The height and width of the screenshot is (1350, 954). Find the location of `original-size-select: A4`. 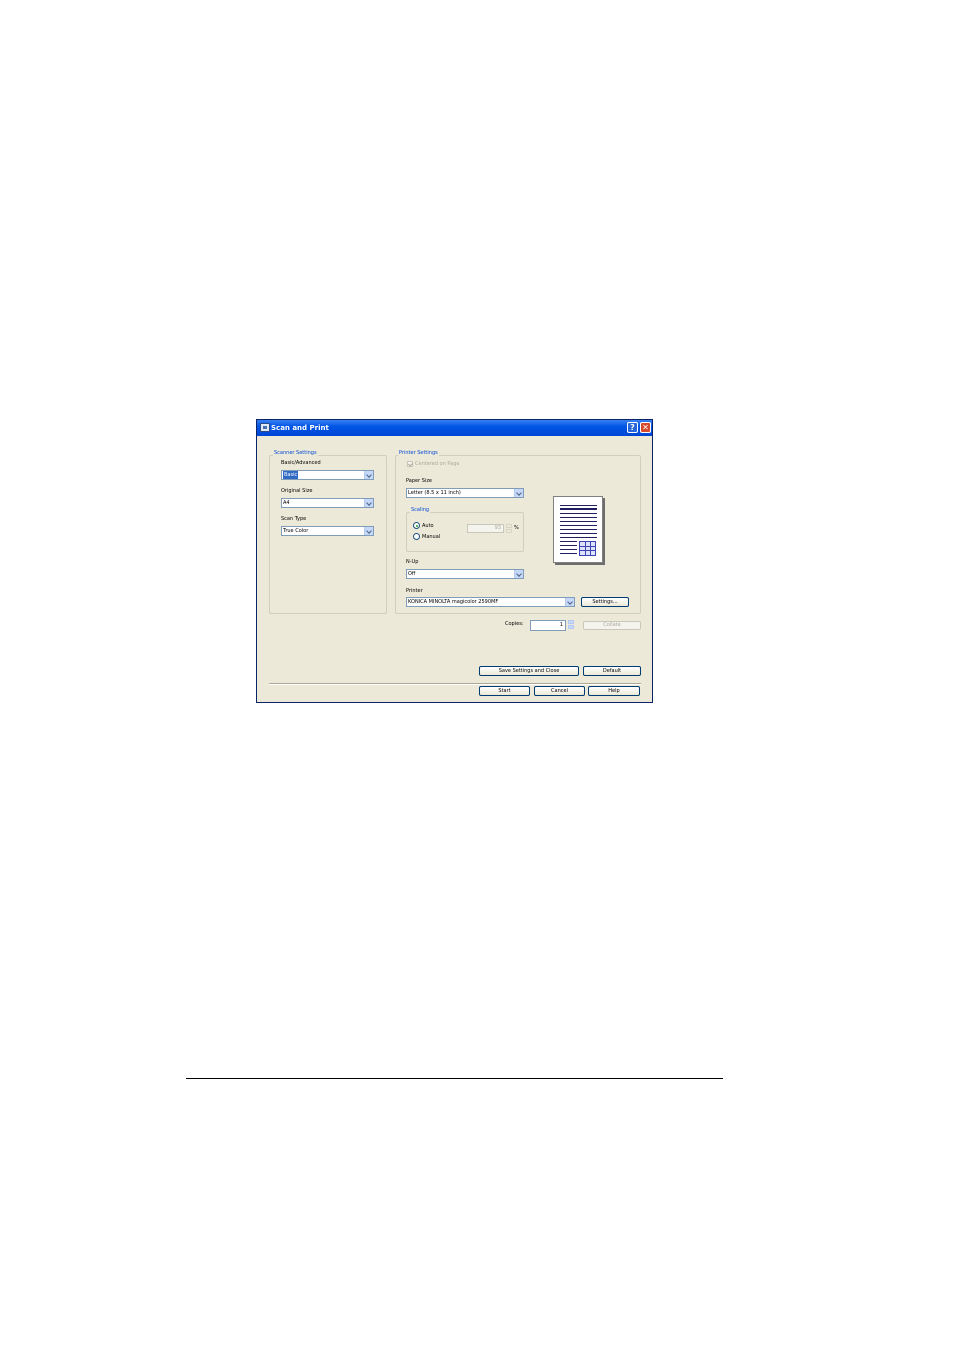

original-size-select: A4 is located at coordinates (327, 503).